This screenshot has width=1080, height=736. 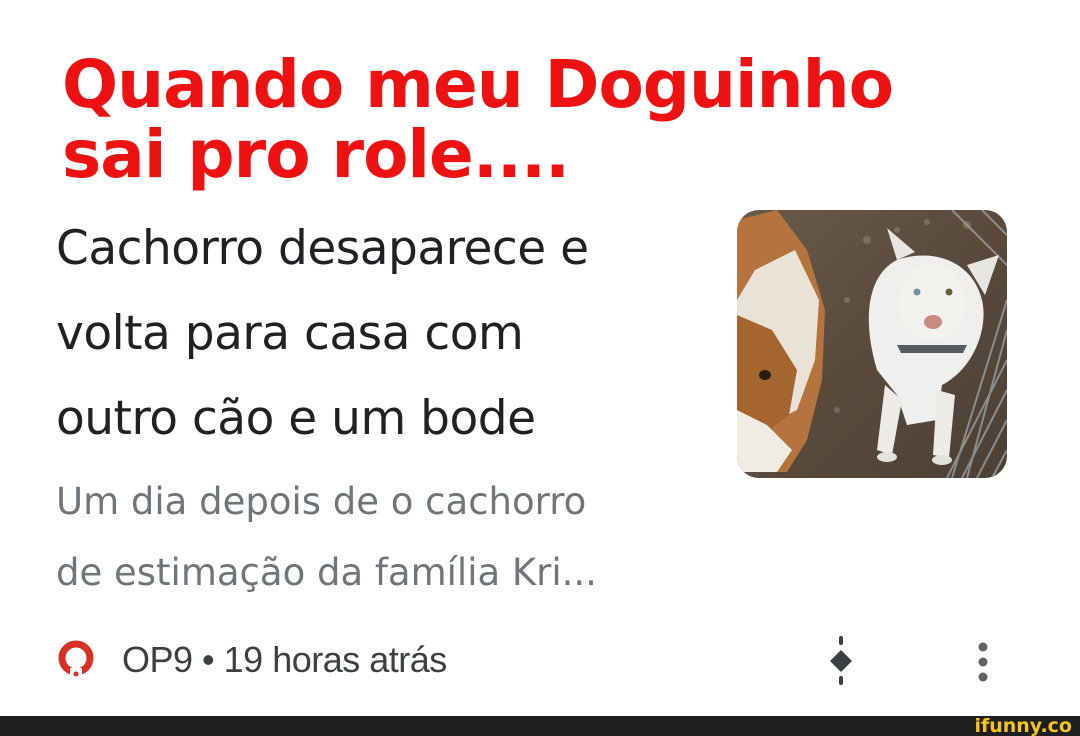 What do you see at coordinates (284, 660) in the screenshot?
I see `source-name-time: OP9 • 19 horas atrás` at bounding box center [284, 660].